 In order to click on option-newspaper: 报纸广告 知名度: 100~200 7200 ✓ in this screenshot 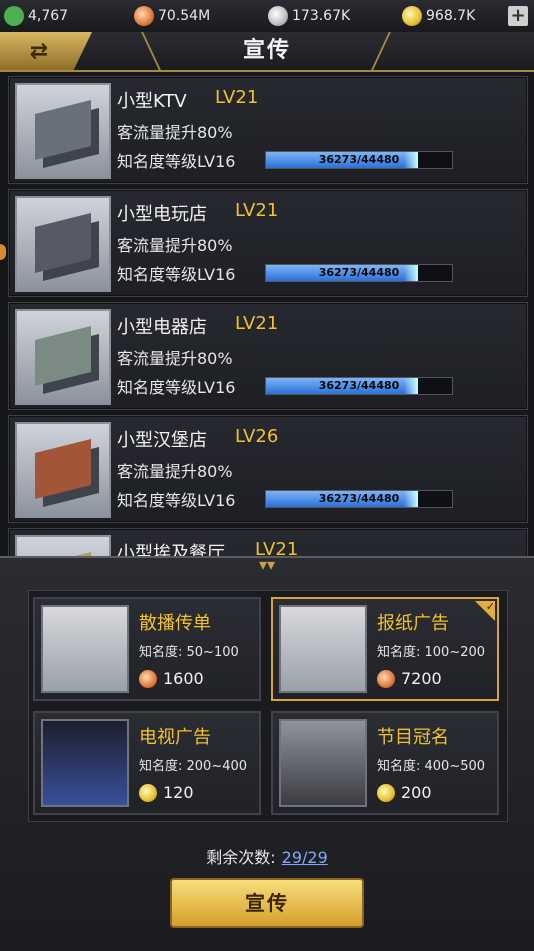, I will do `click(385, 649)`.